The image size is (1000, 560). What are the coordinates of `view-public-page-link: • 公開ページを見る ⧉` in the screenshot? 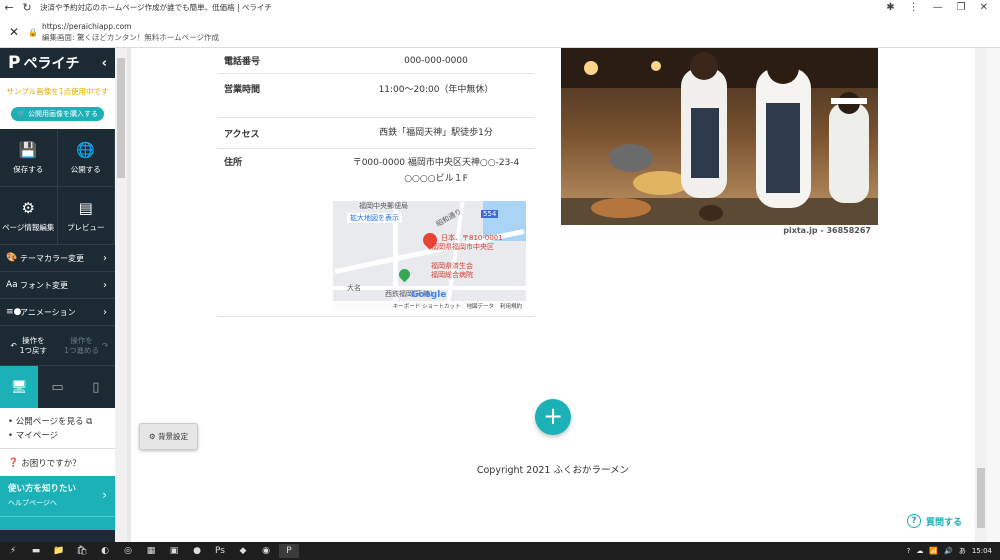 It's located at (57, 422).